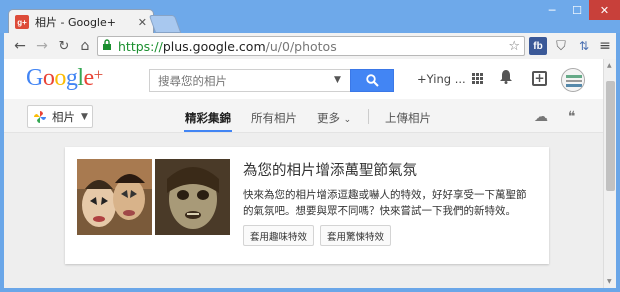 The image size is (620, 292). What do you see at coordinates (408, 118) in the screenshot?
I see `tab-upload-photos: 上傳相片` at bounding box center [408, 118].